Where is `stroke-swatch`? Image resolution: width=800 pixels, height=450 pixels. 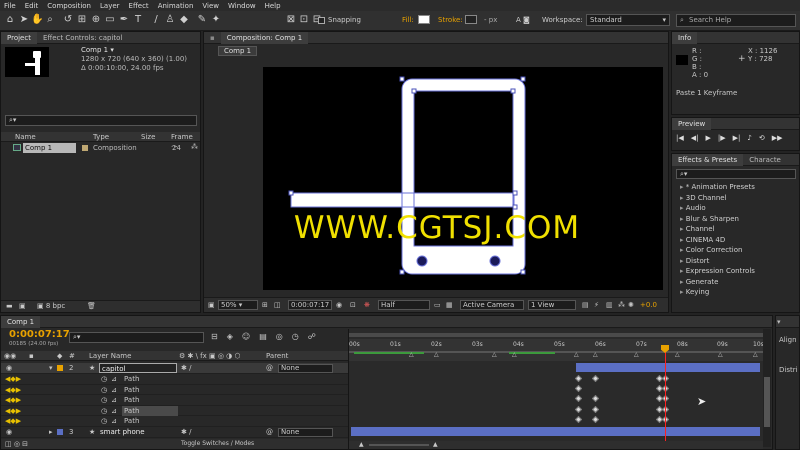
stroke-swatch is located at coordinates (471, 19).